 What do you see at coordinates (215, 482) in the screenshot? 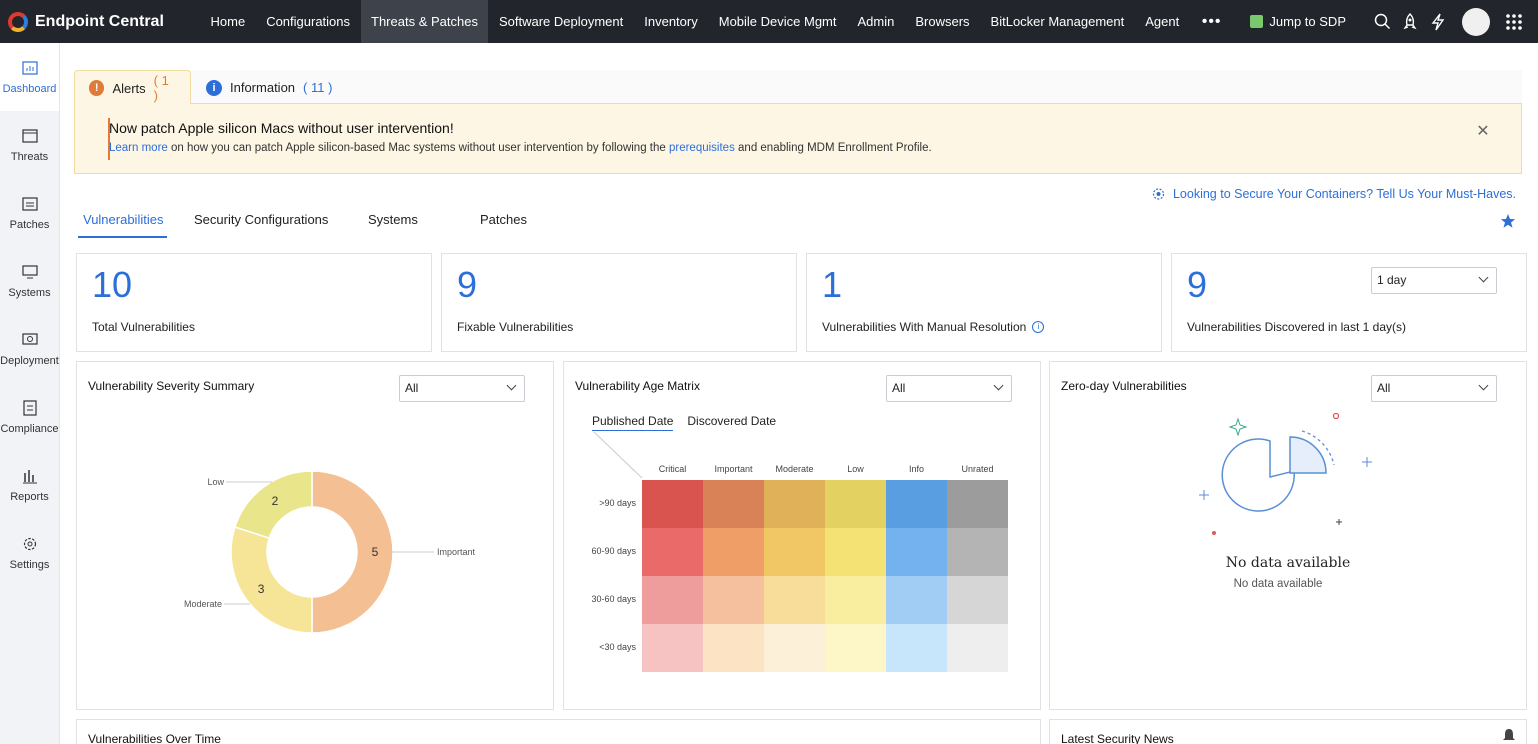
I see `donut-category-label: Low` at bounding box center [215, 482].